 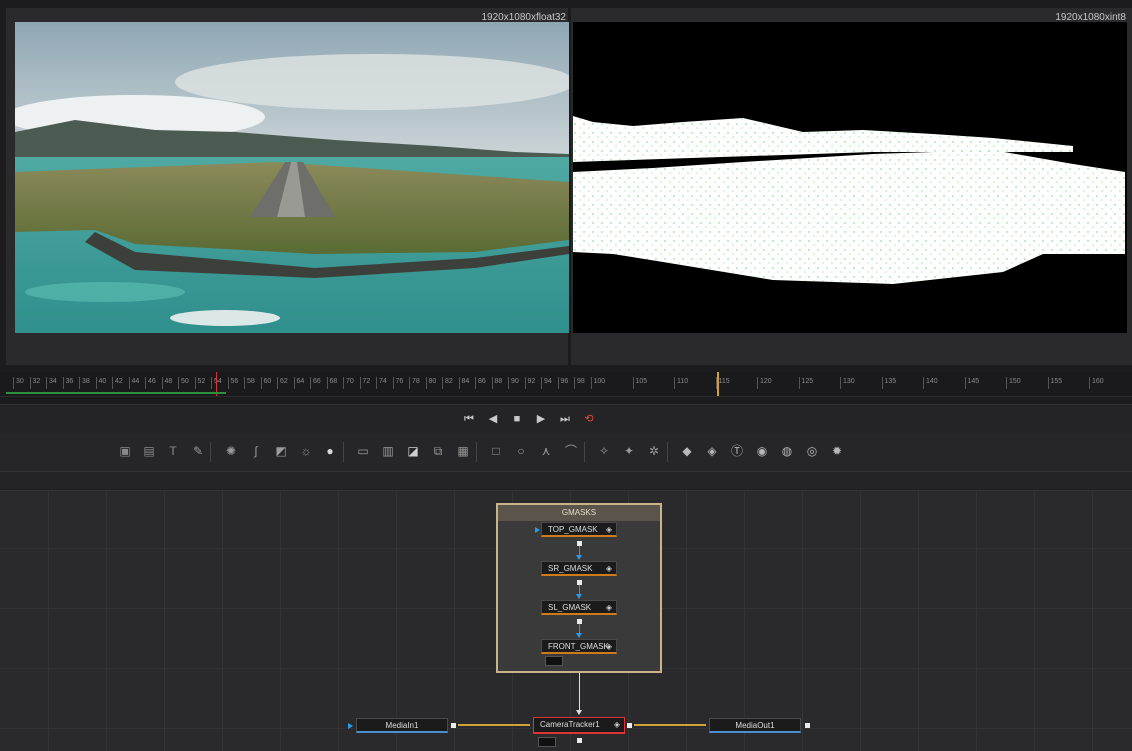 I want to click on node-label: MediaOut1, so click(x=755, y=725).